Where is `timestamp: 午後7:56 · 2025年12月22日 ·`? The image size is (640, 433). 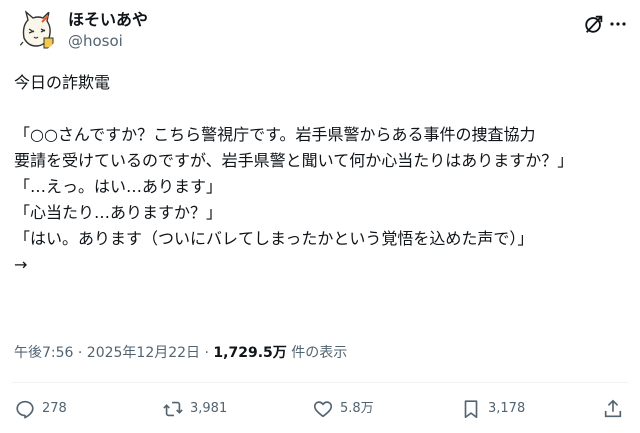
timestamp: 午後7:56 · 2025年12月22日 · is located at coordinates (113, 353).